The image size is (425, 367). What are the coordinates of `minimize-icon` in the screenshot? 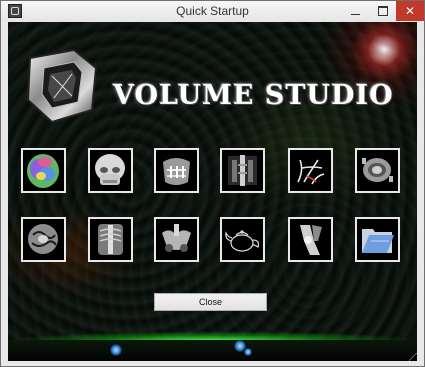 It's located at (355, 14).